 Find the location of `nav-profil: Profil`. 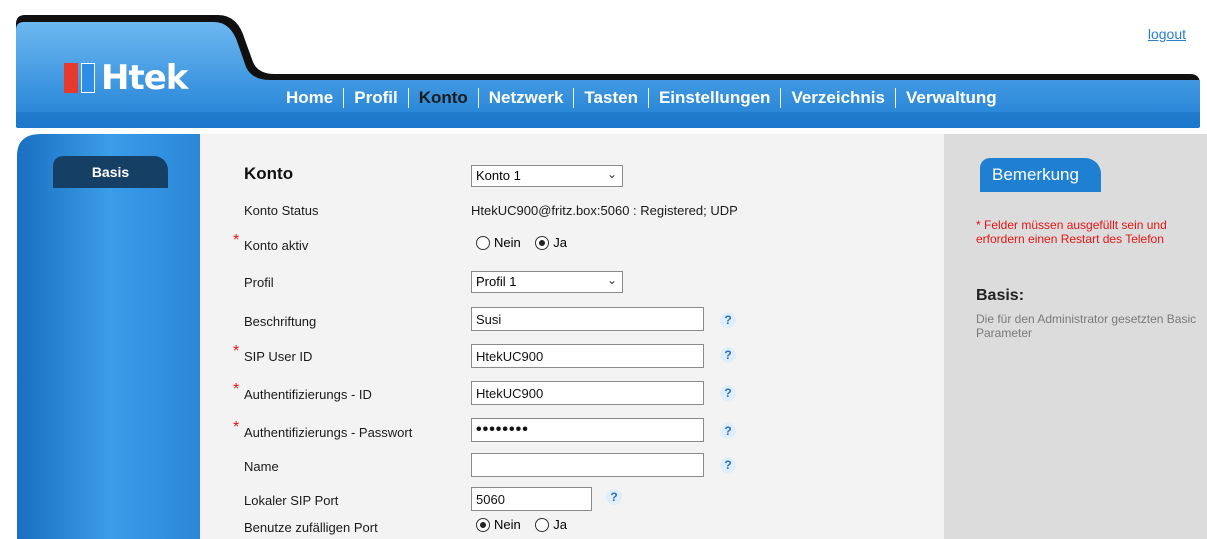

nav-profil: Profil is located at coordinates (375, 98).